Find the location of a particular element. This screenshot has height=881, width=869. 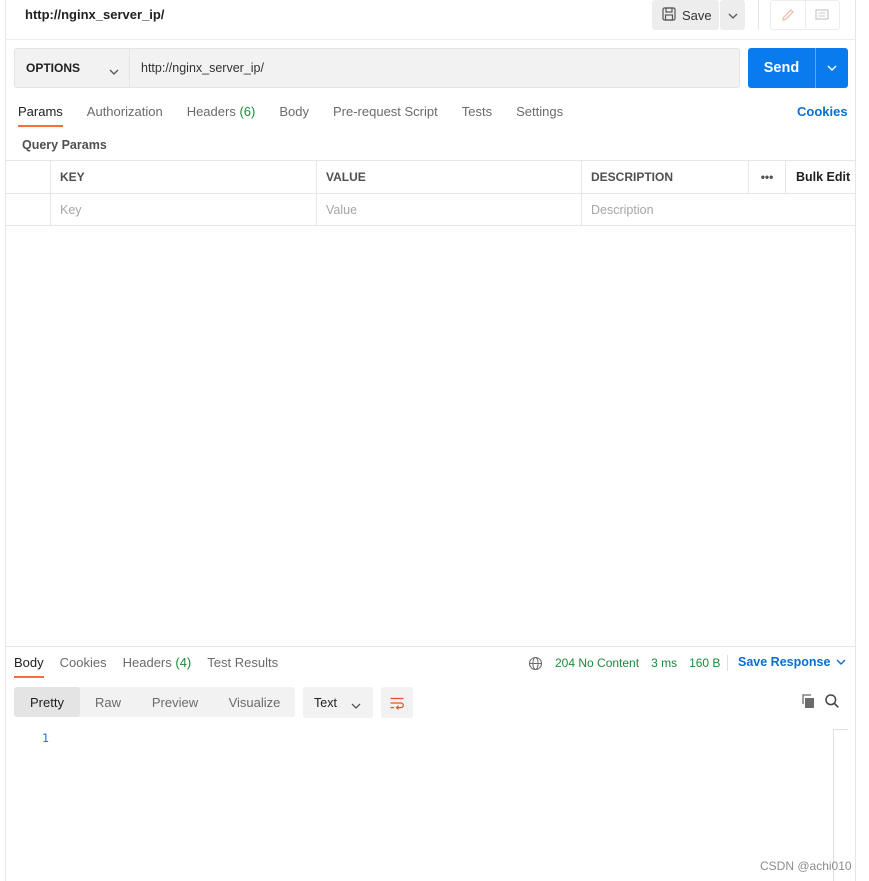

response-time: 3 ms is located at coordinates (664, 663).